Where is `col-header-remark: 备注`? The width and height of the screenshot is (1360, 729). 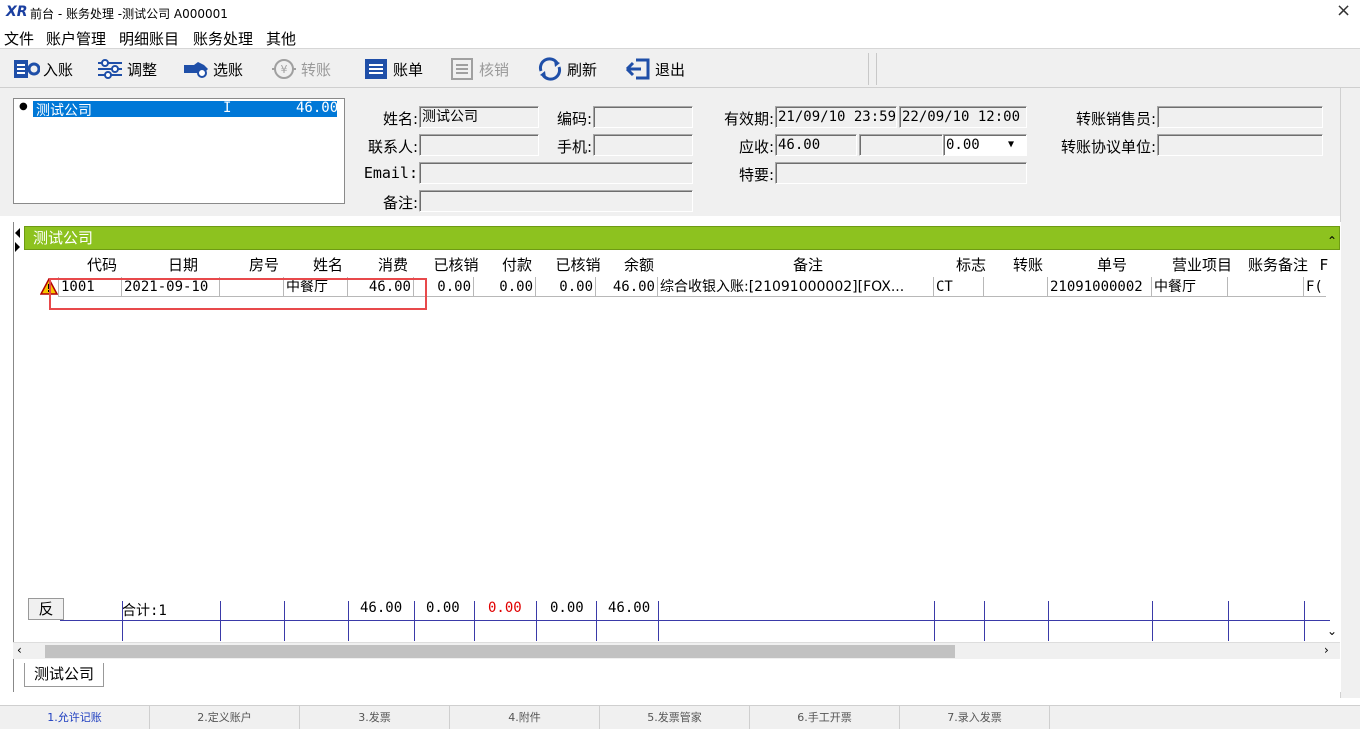
col-header-remark: 备注 is located at coordinates (808, 265).